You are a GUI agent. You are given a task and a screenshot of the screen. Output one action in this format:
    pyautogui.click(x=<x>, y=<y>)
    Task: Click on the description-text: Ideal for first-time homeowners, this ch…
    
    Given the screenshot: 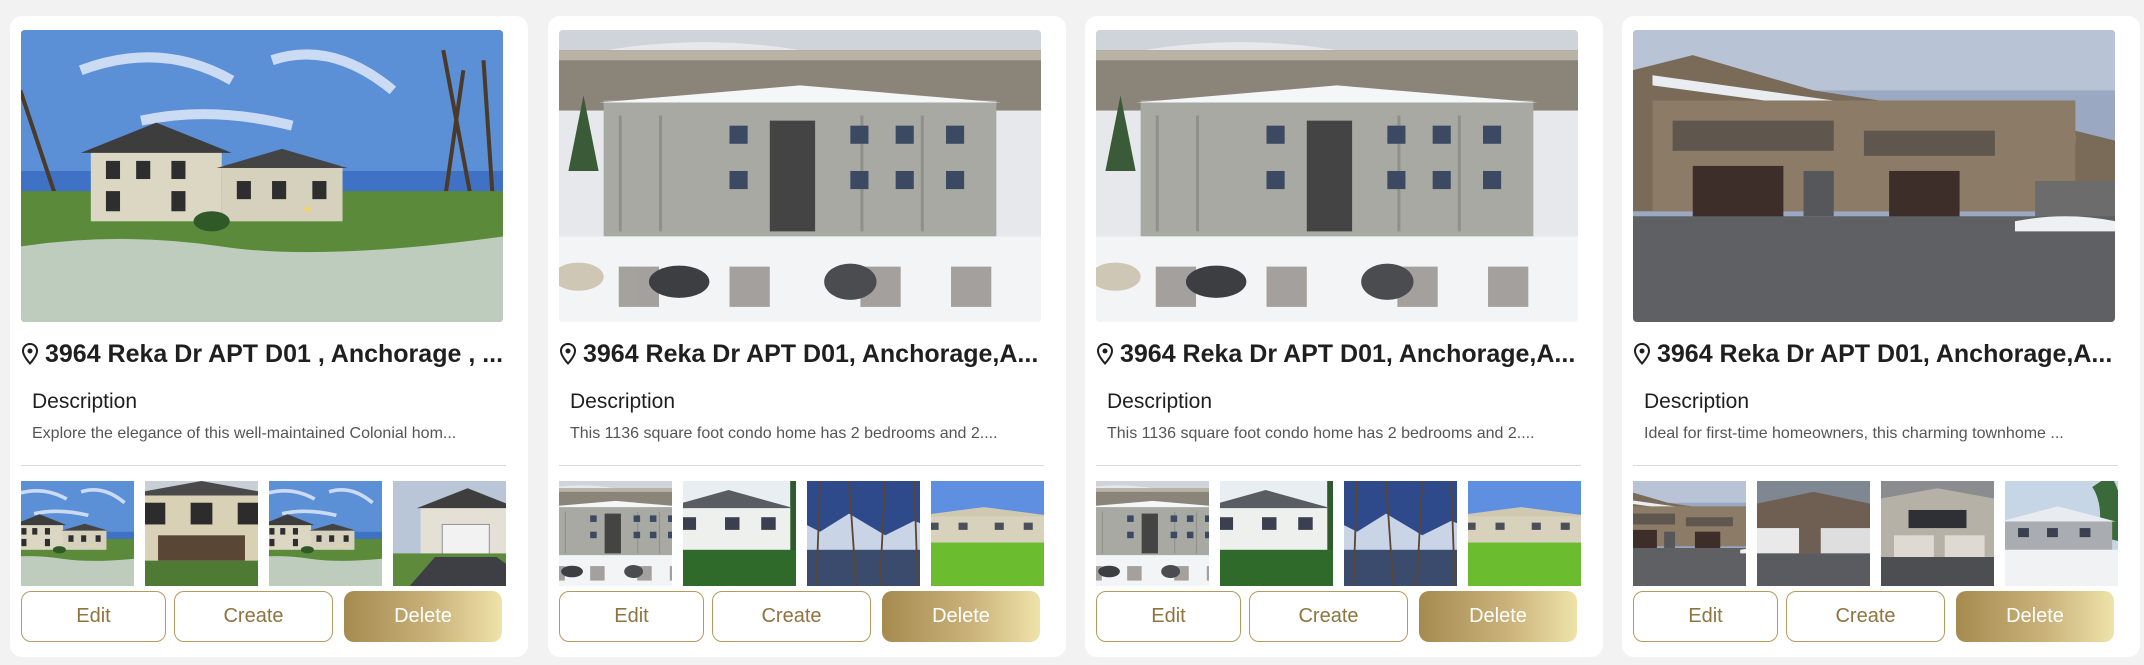 What is the action you would take?
    pyautogui.click(x=1854, y=433)
    